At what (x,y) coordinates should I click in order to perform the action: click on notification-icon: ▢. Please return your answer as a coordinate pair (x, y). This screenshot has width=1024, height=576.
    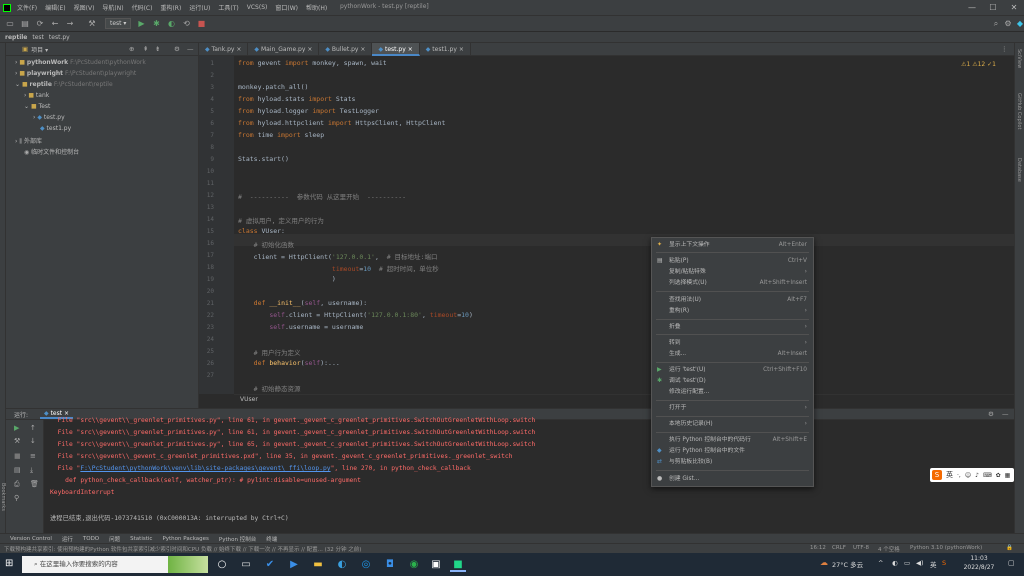
    Looking at the image, I should click on (1011, 563).